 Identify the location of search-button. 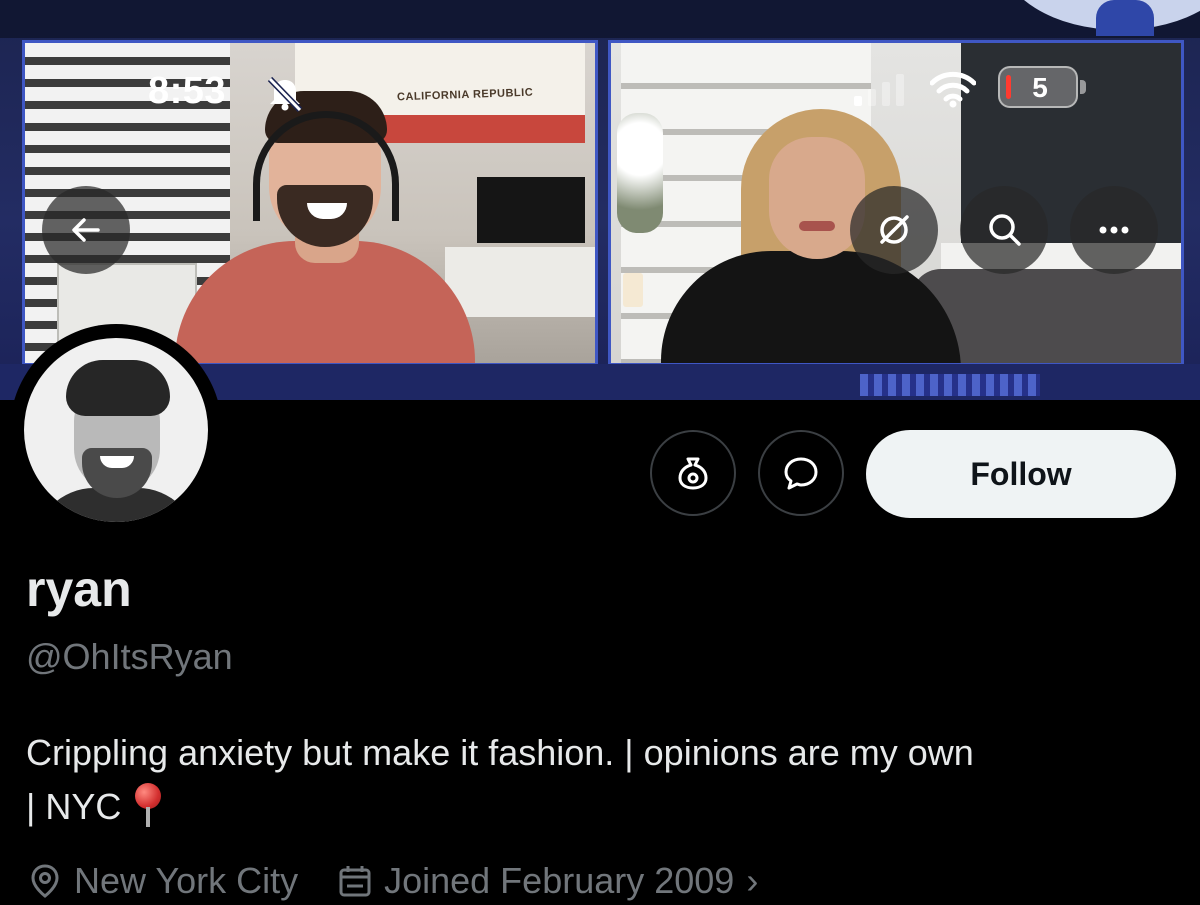
(1004, 230).